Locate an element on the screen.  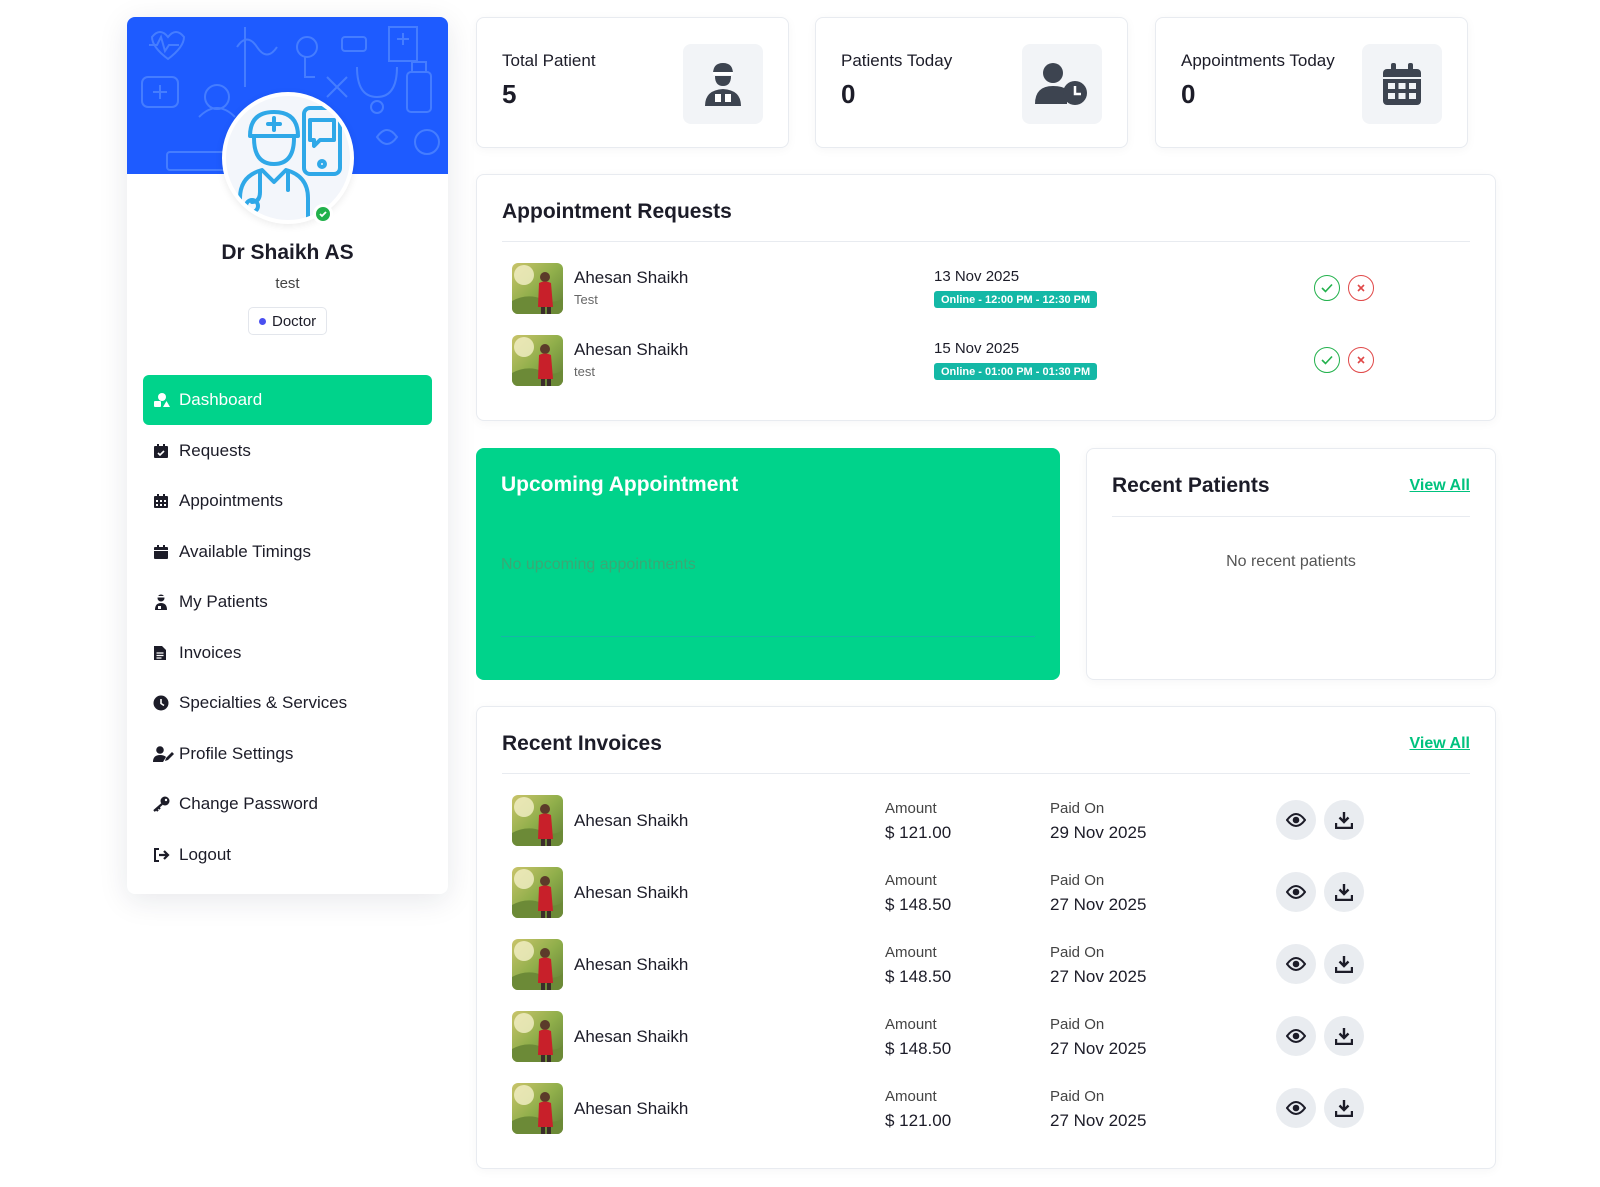
panel-title: Recent Patients is located at coordinates (1191, 485).